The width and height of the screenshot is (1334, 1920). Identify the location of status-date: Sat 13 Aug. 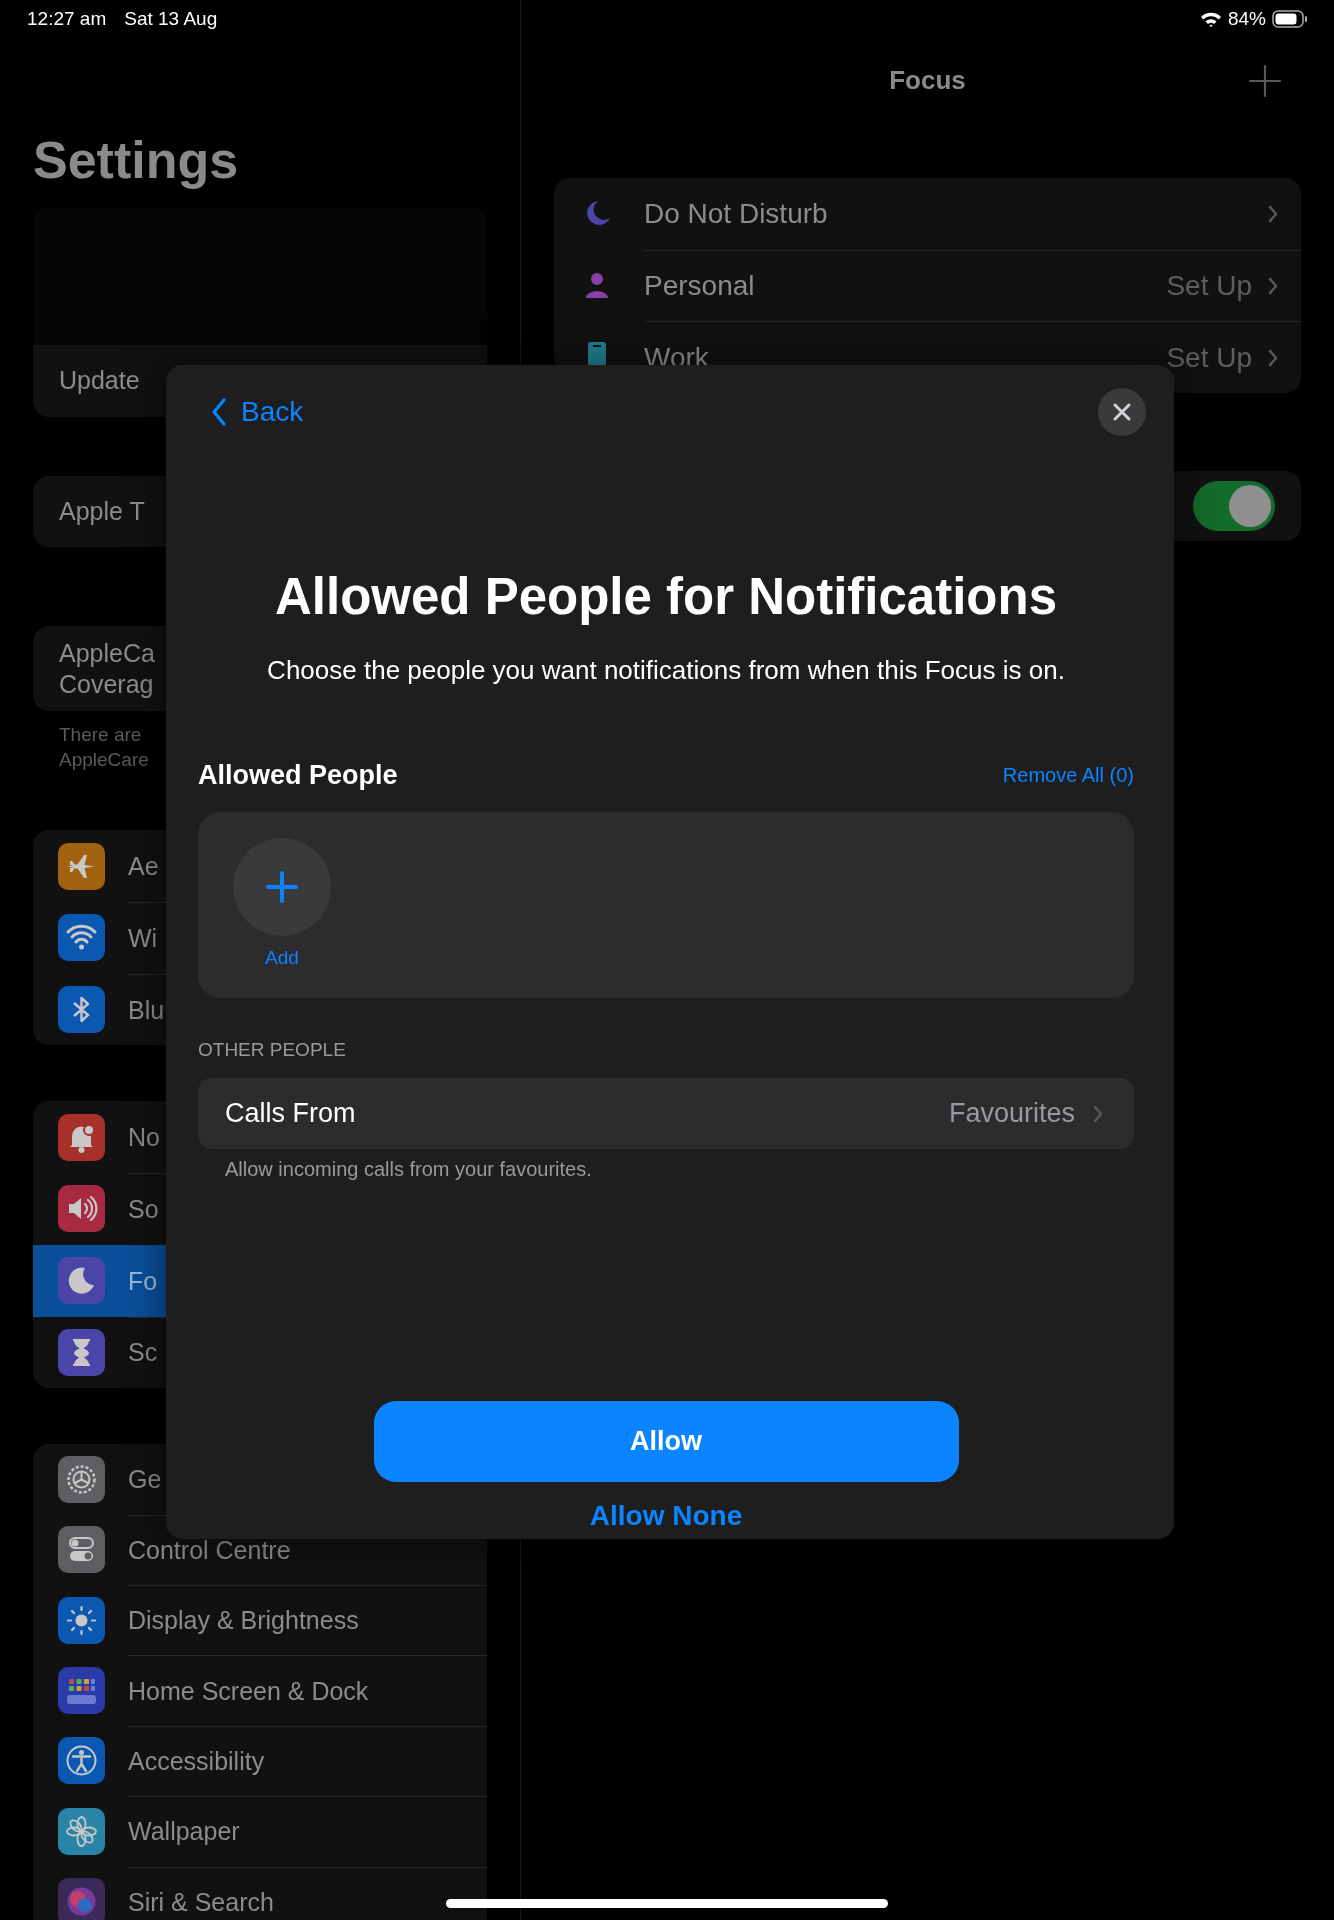
(171, 19).